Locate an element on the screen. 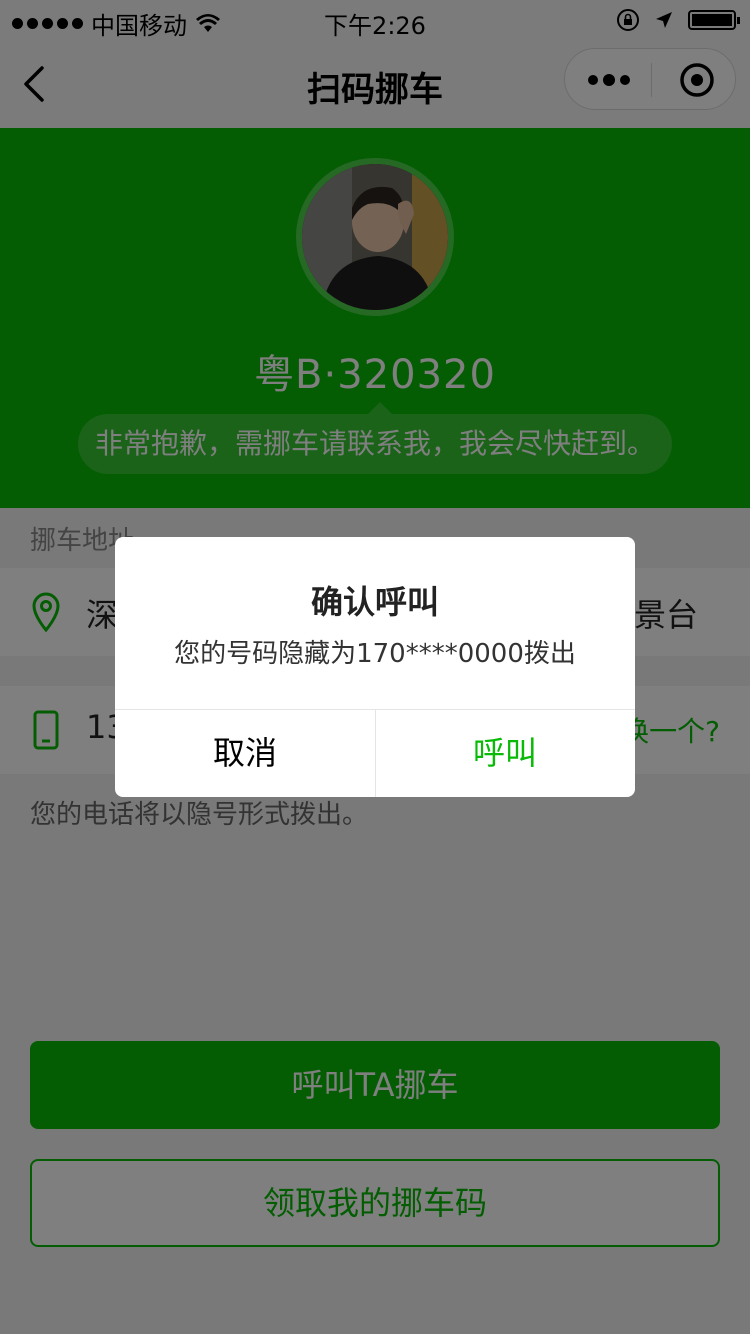 This screenshot has height=1334, width=750. dialog-message: 您的号码隐藏为170****0000拨出 is located at coordinates (375, 654).